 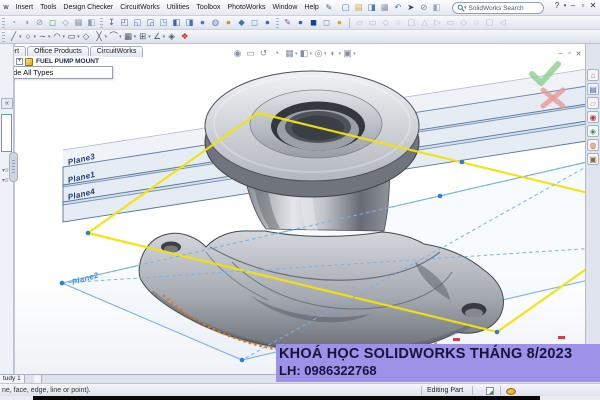 What do you see at coordinates (354, 54) in the screenshot?
I see `scene-icon-caret: ▾` at bounding box center [354, 54].